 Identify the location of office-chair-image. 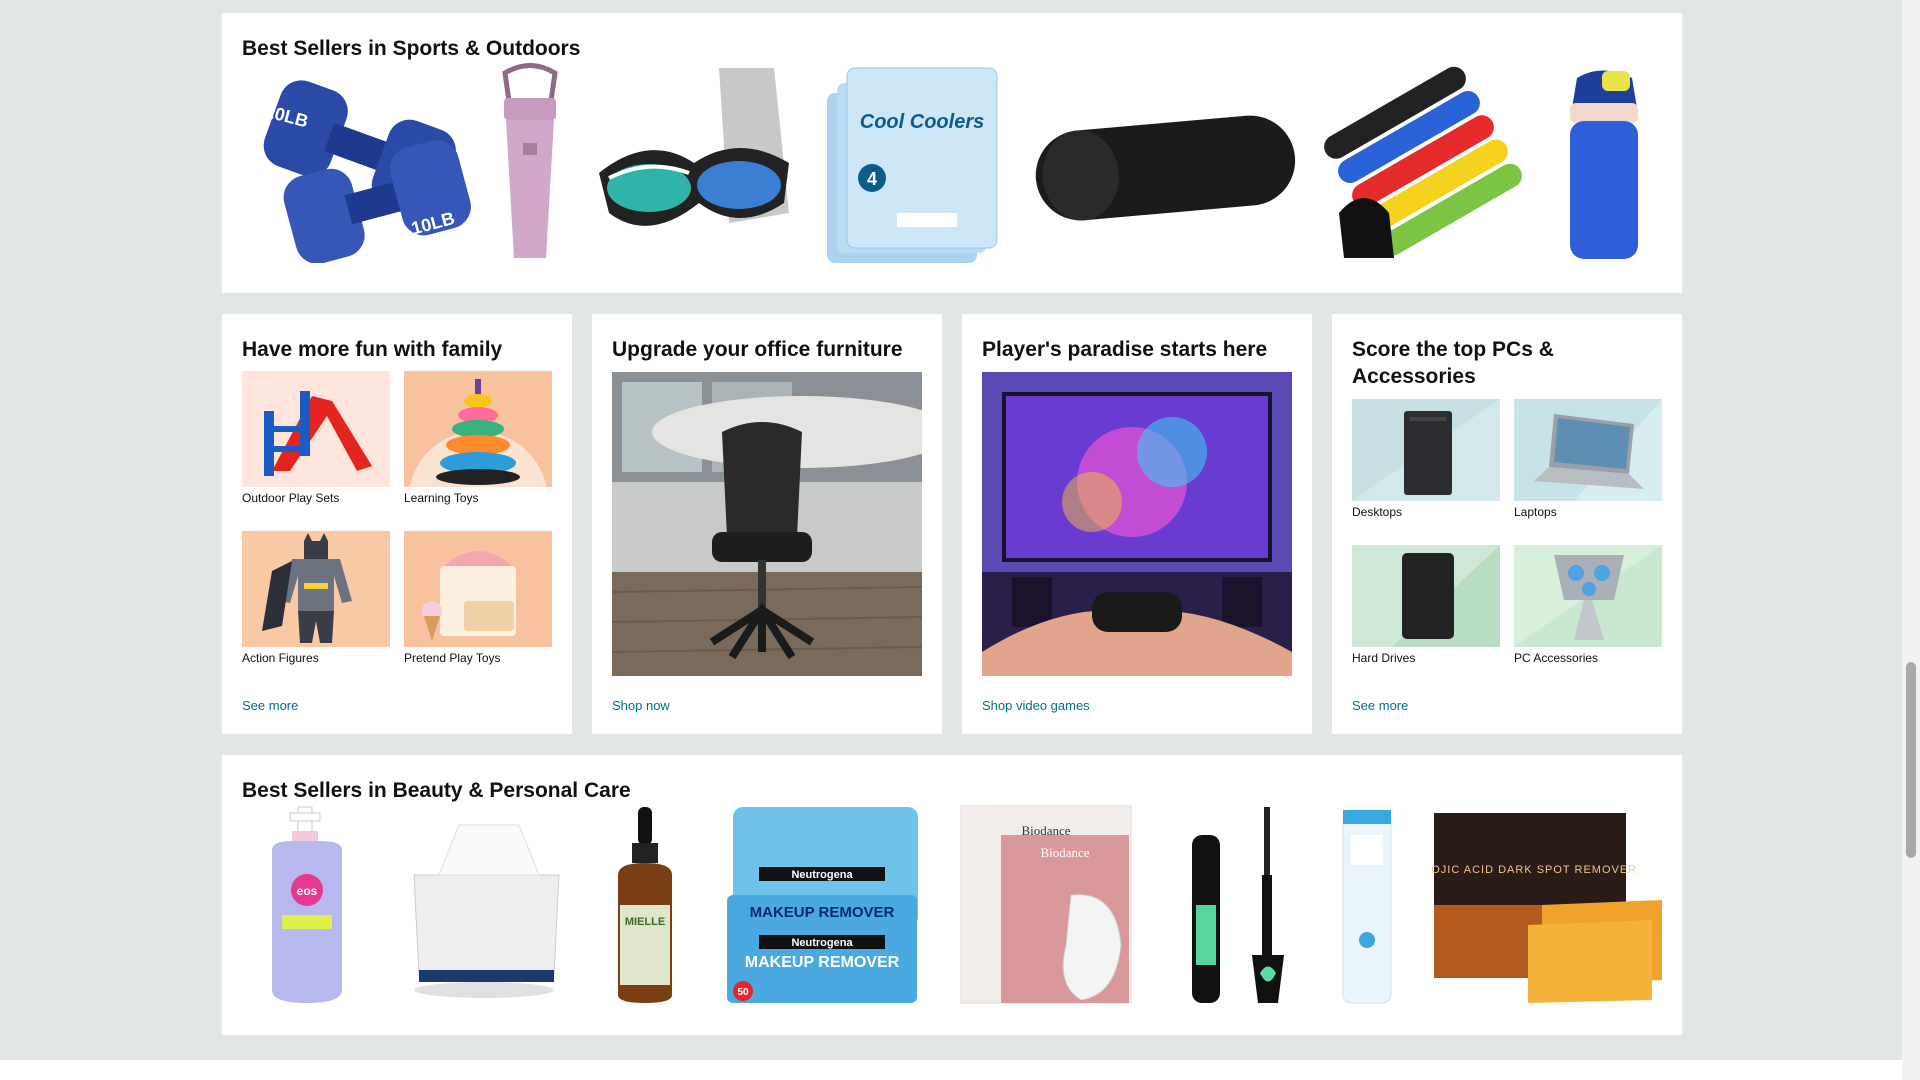
(767, 524).